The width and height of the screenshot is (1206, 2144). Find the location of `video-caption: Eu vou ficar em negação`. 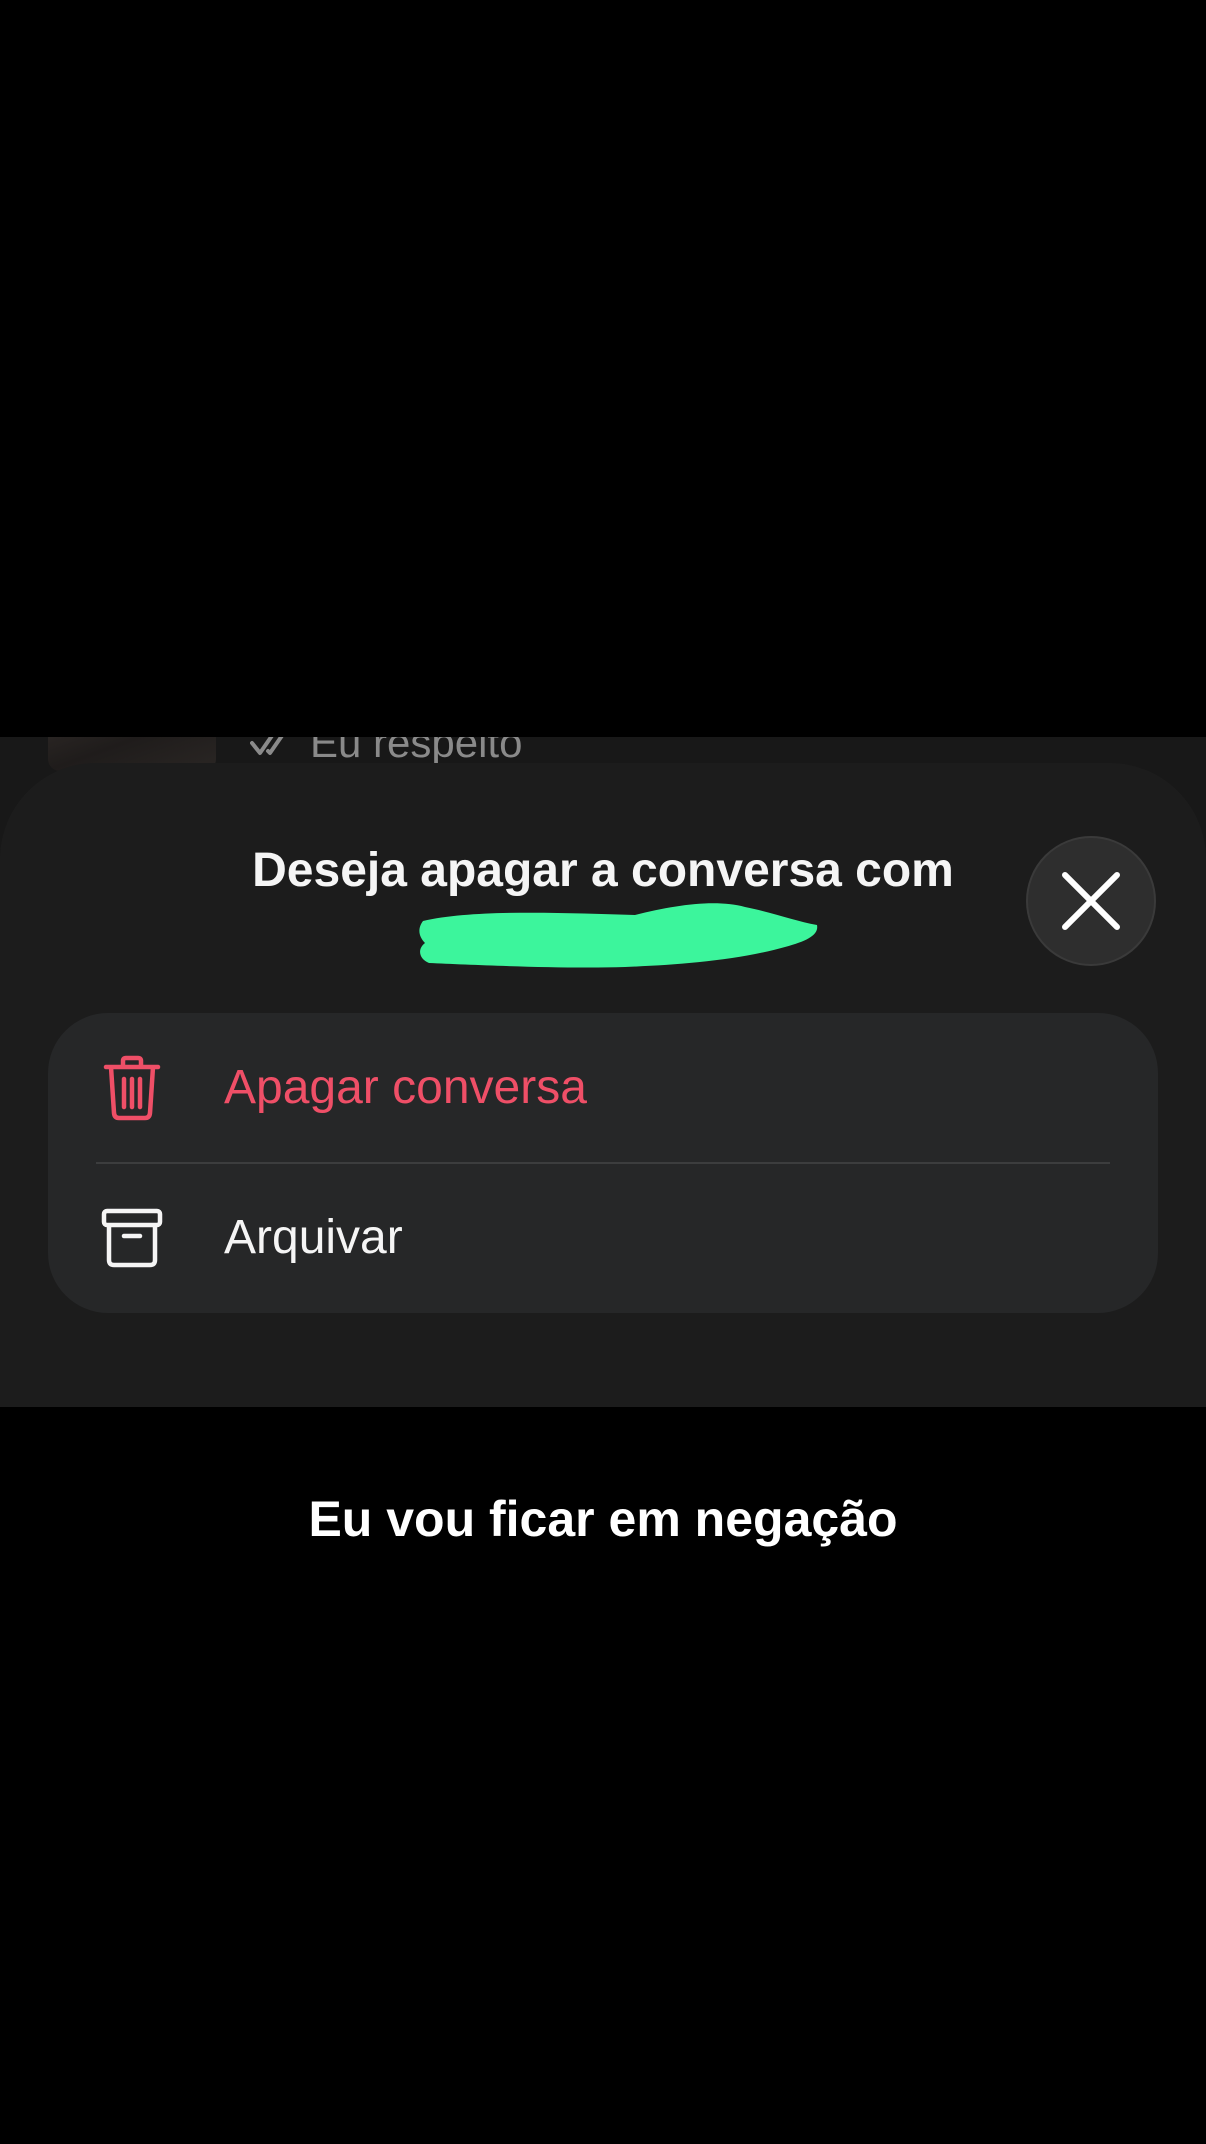

video-caption: Eu vou ficar em negação is located at coordinates (603, 1519).